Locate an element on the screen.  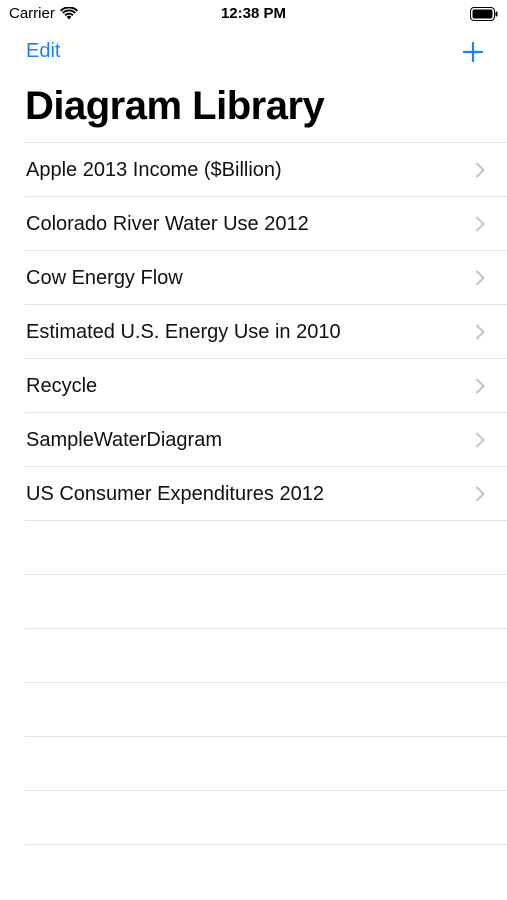
battery-icon is located at coordinates (484, 14).